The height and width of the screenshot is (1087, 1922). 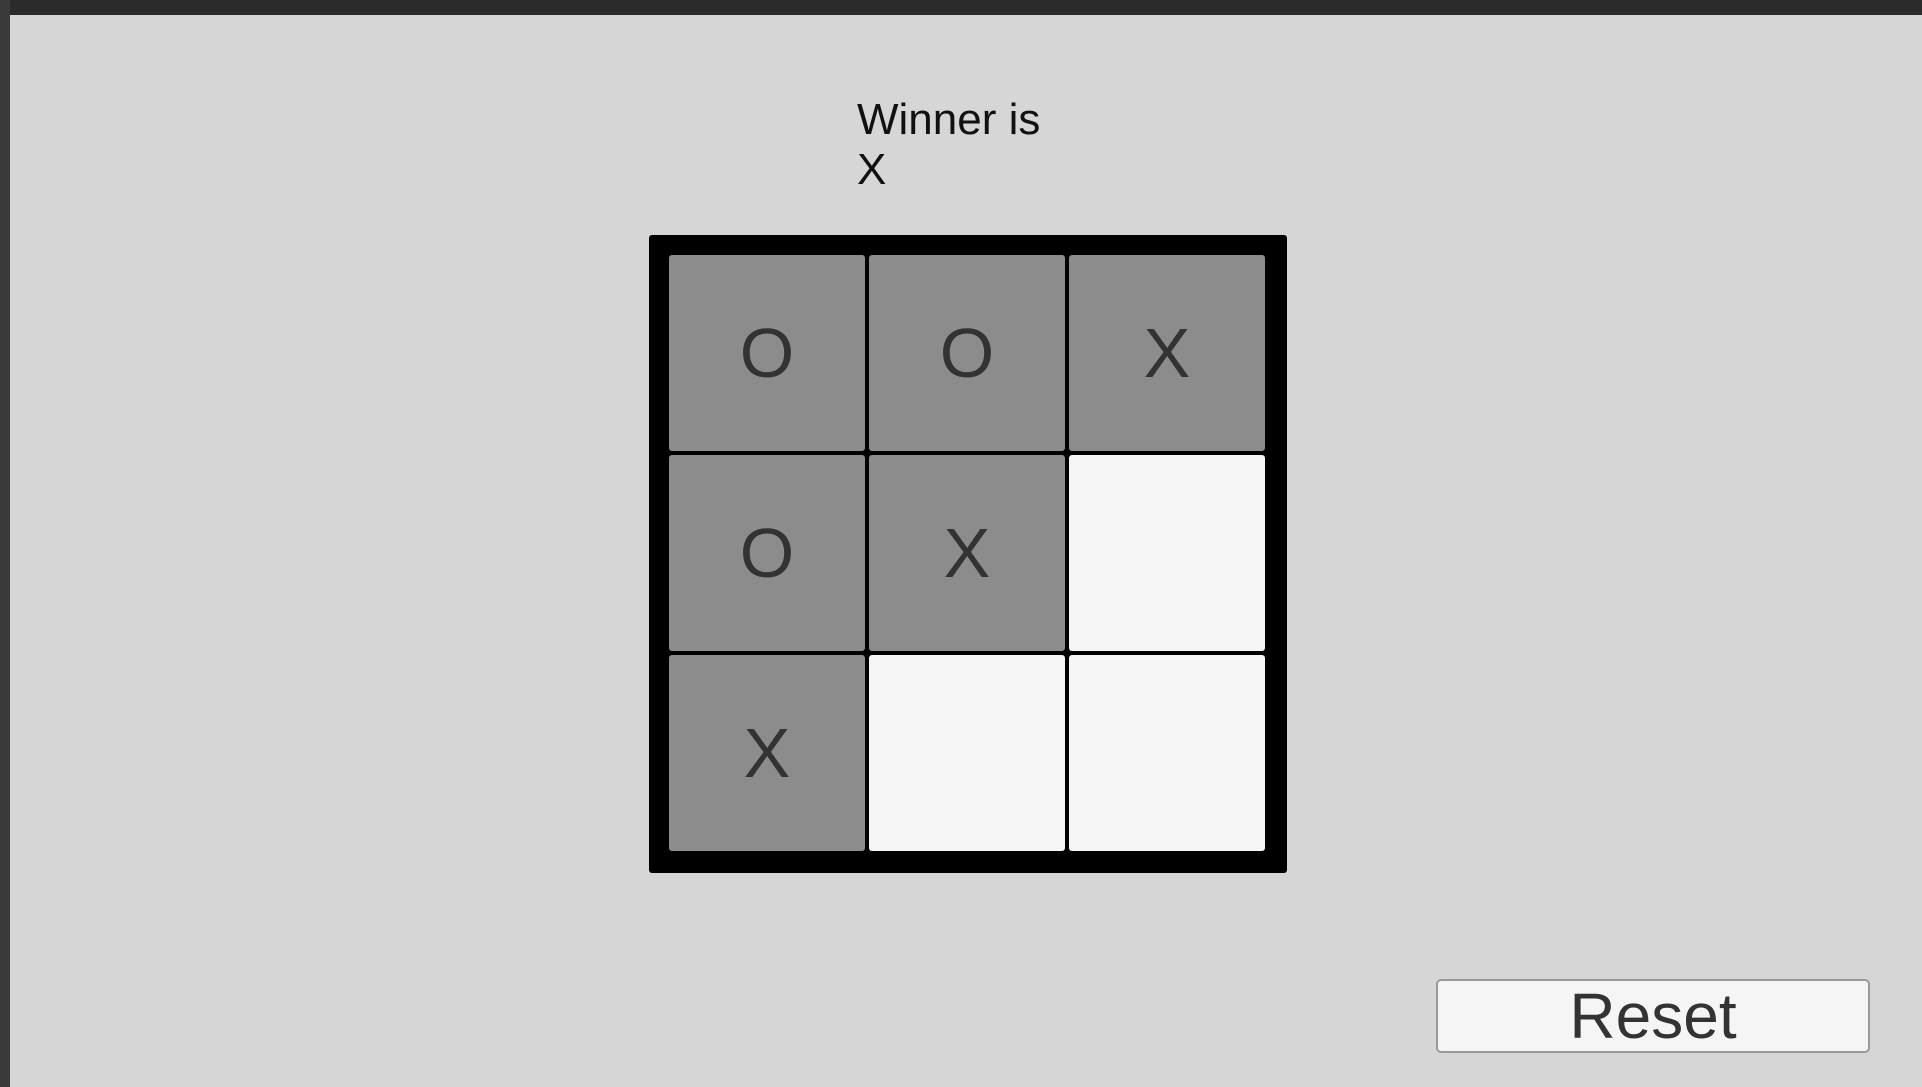 I want to click on board-cell-0-0: O, so click(x=767, y=353).